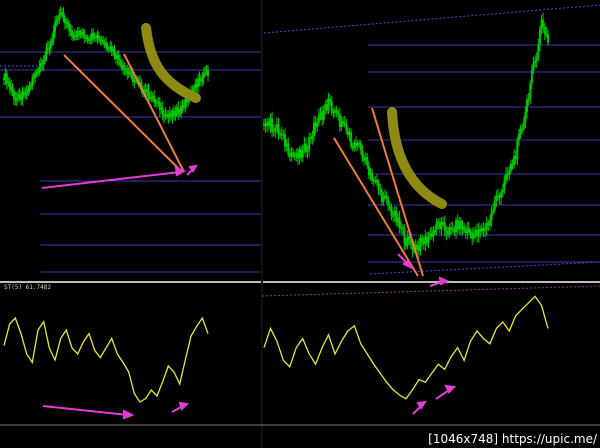  I want to click on indicator-label: ST(5) 61.7482, so click(27, 287).